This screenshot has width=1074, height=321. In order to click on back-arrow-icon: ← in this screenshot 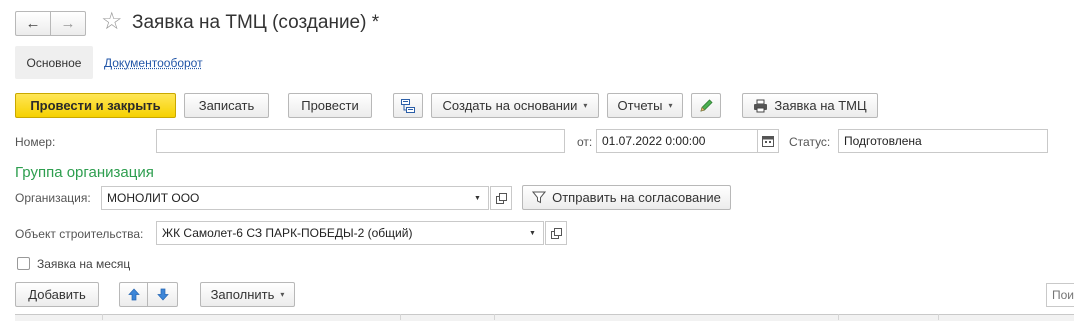, I will do `click(33, 23)`.